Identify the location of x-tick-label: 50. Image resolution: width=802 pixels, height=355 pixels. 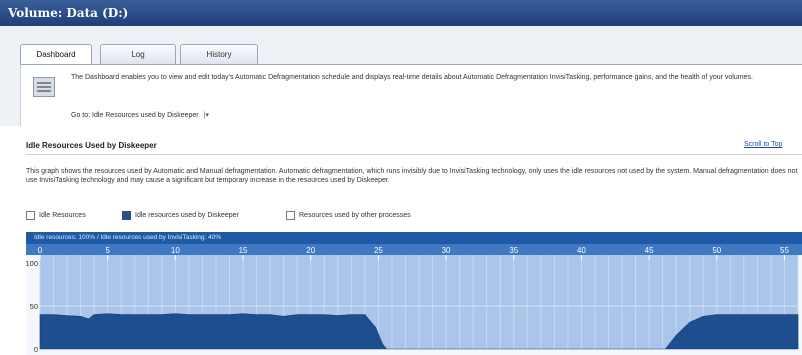
(716, 250).